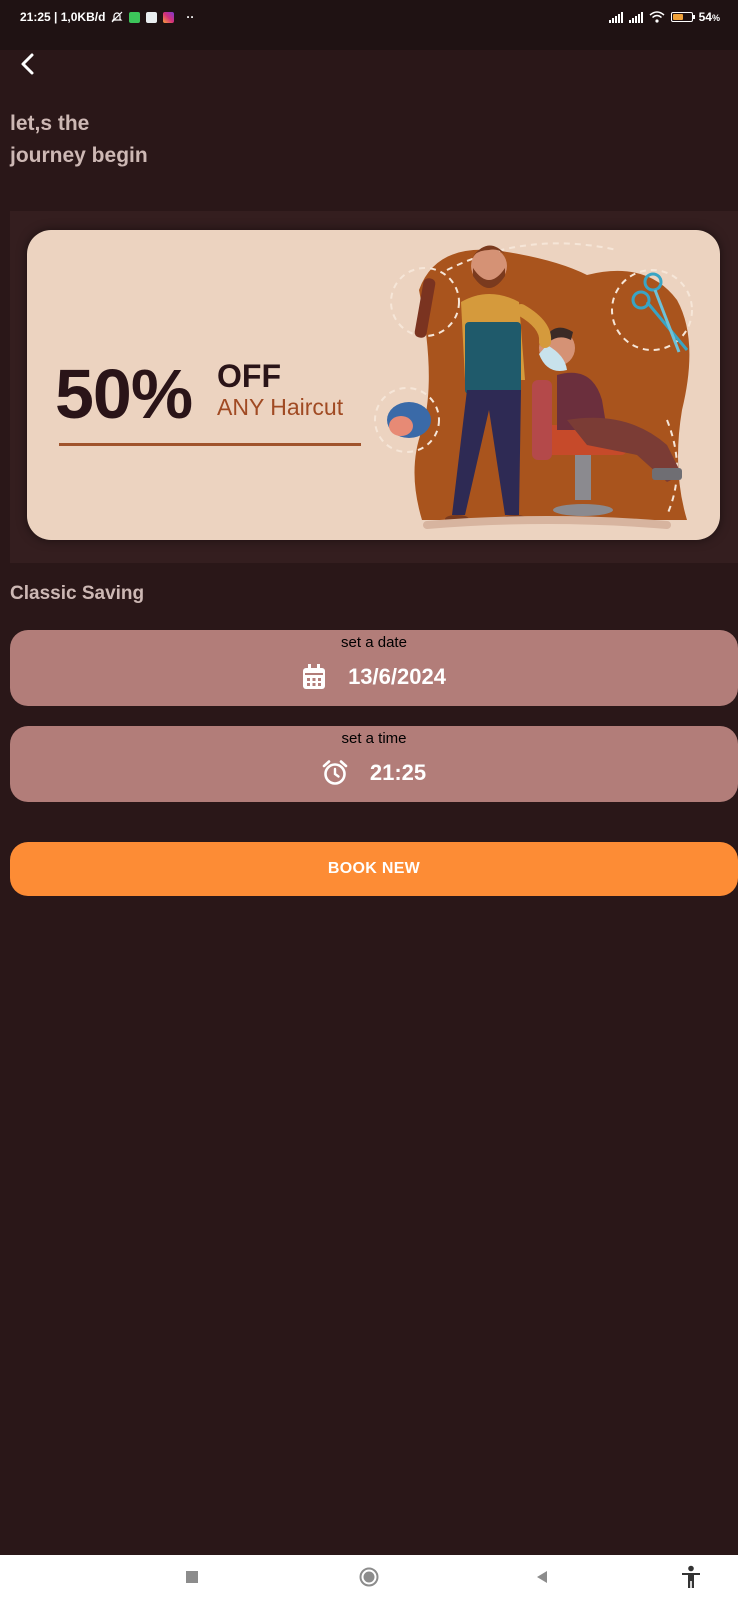 The width and height of the screenshot is (738, 1600). I want to click on bell-muted-icon, so click(117, 17).